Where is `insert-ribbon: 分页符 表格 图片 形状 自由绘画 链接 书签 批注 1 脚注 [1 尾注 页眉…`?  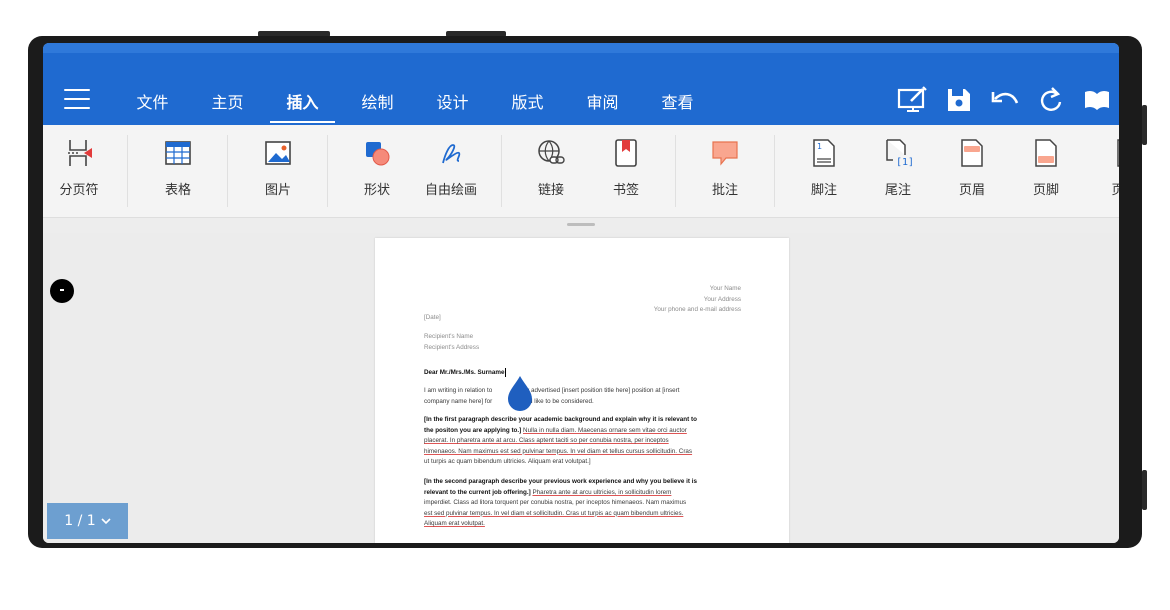 insert-ribbon: 分页符 表格 图片 形状 自由绘画 链接 书签 批注 1 脚注 [1 尾注 页眉… is located at coordinates (581, 171).